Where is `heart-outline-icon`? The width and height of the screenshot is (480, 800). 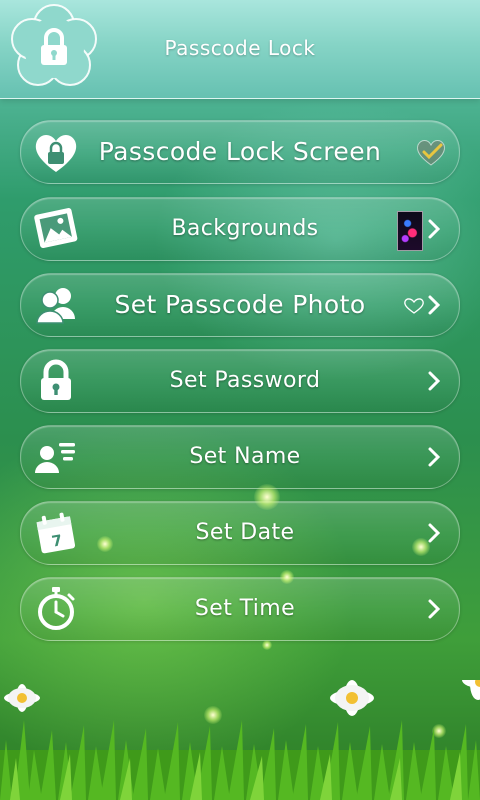
heart-outline-icon is located at coordinates (414, 306).